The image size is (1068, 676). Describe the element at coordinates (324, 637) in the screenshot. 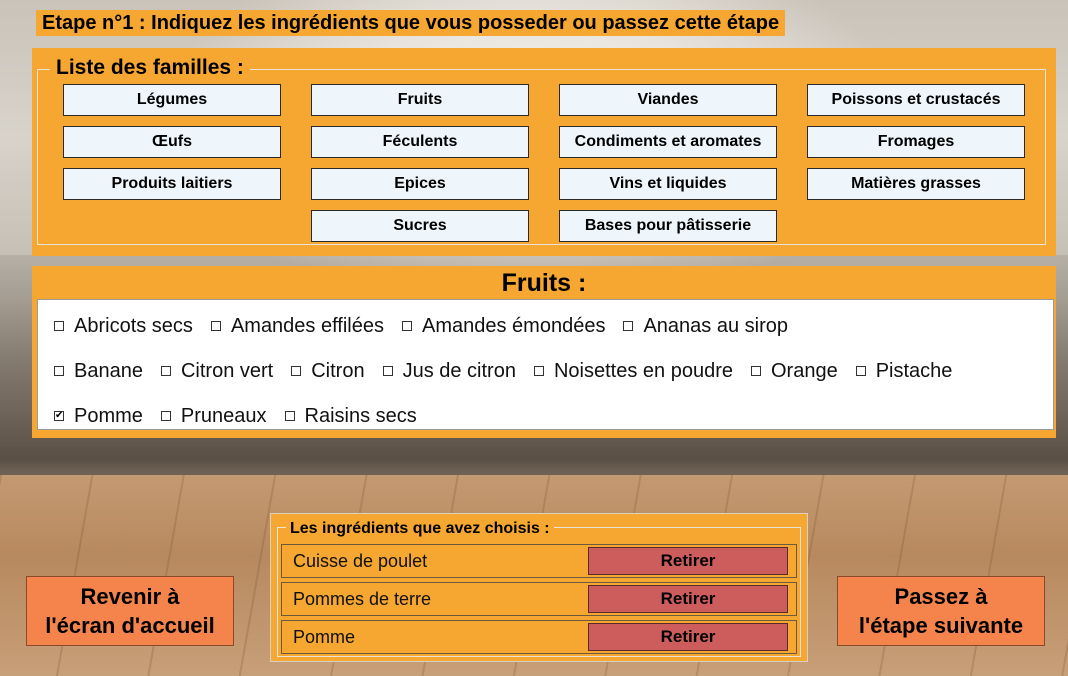

I see `chosen-ingredient-name: Pomme` at that location.